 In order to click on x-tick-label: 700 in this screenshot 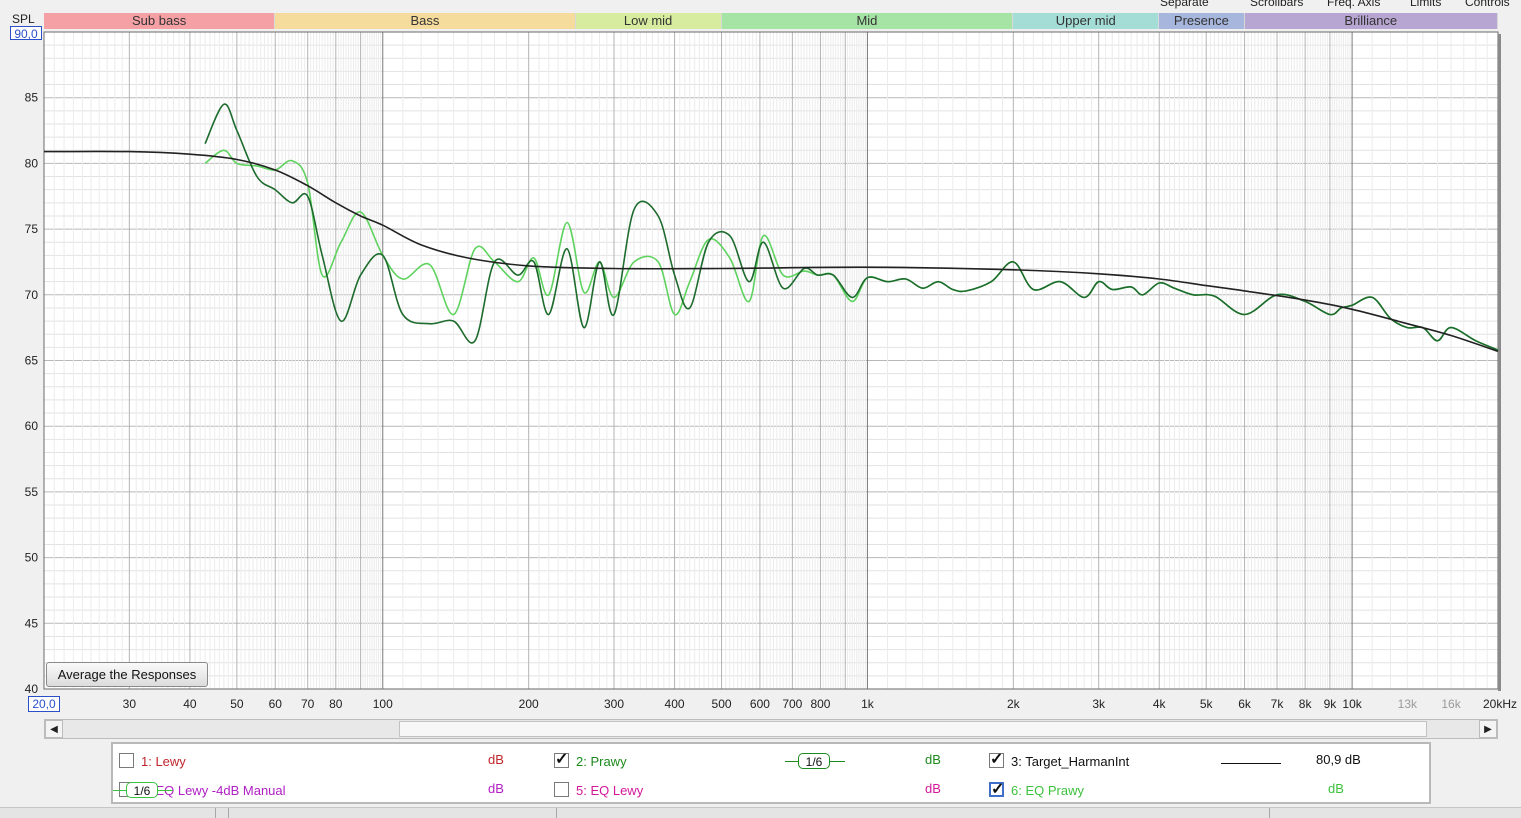, I will do `click(792, 704)`.